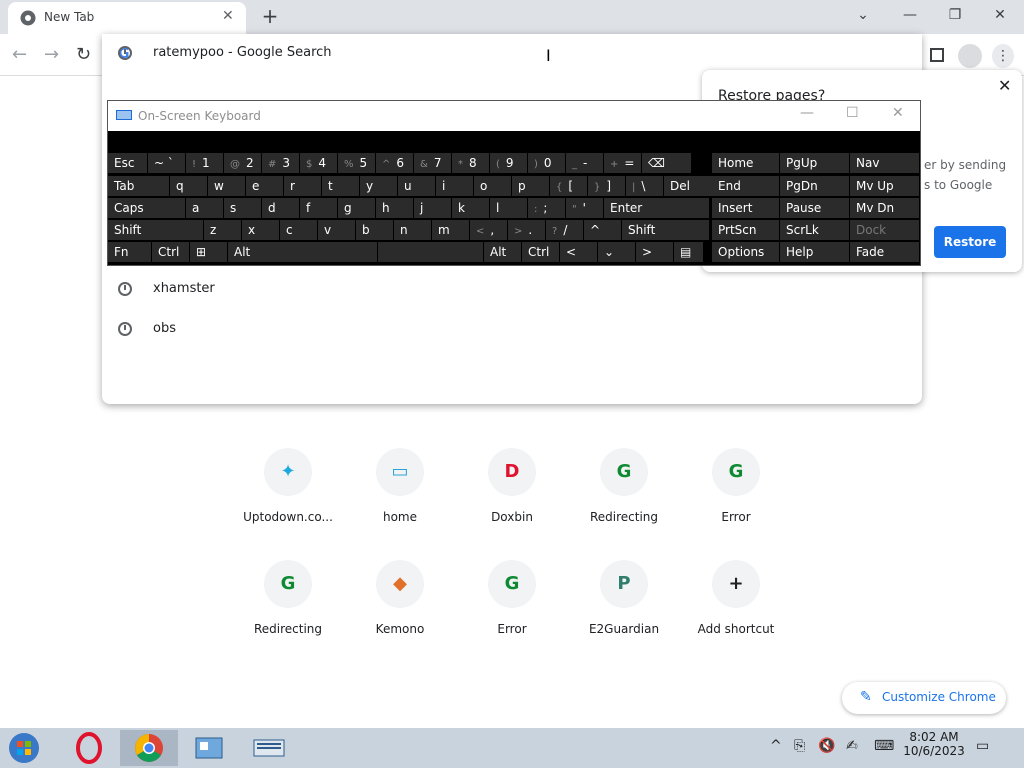 This screenshot has height=770, width=1024. I want to click on osk-nav-key: PgUp, so click(815, 163).